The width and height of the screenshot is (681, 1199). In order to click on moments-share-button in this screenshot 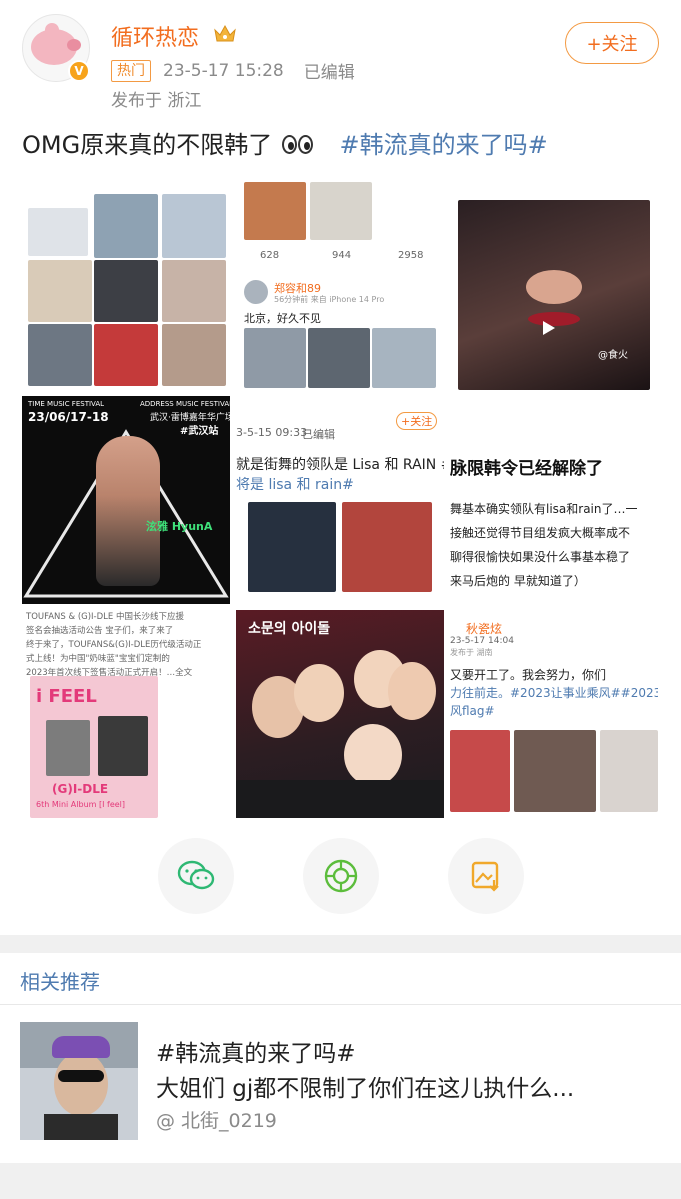, I will do `click(341, 876)`.